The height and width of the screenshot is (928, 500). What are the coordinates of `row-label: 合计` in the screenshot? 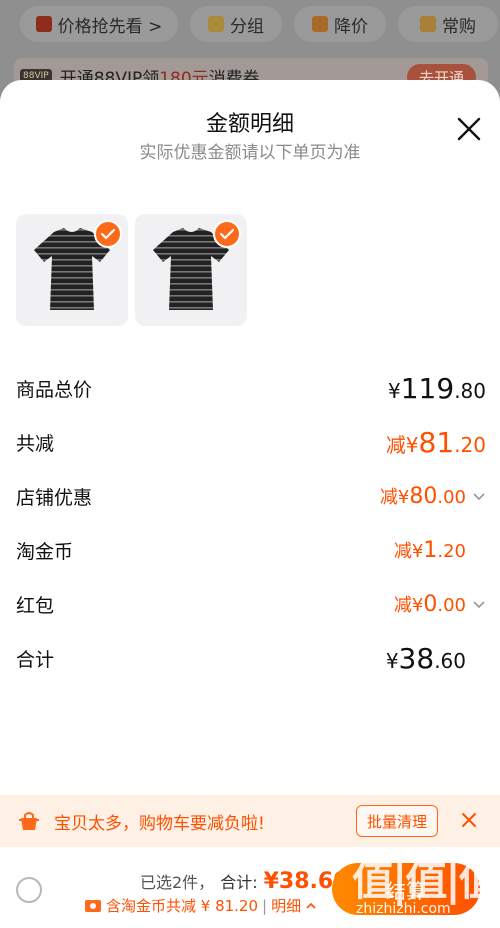 It's located at (35, 659).